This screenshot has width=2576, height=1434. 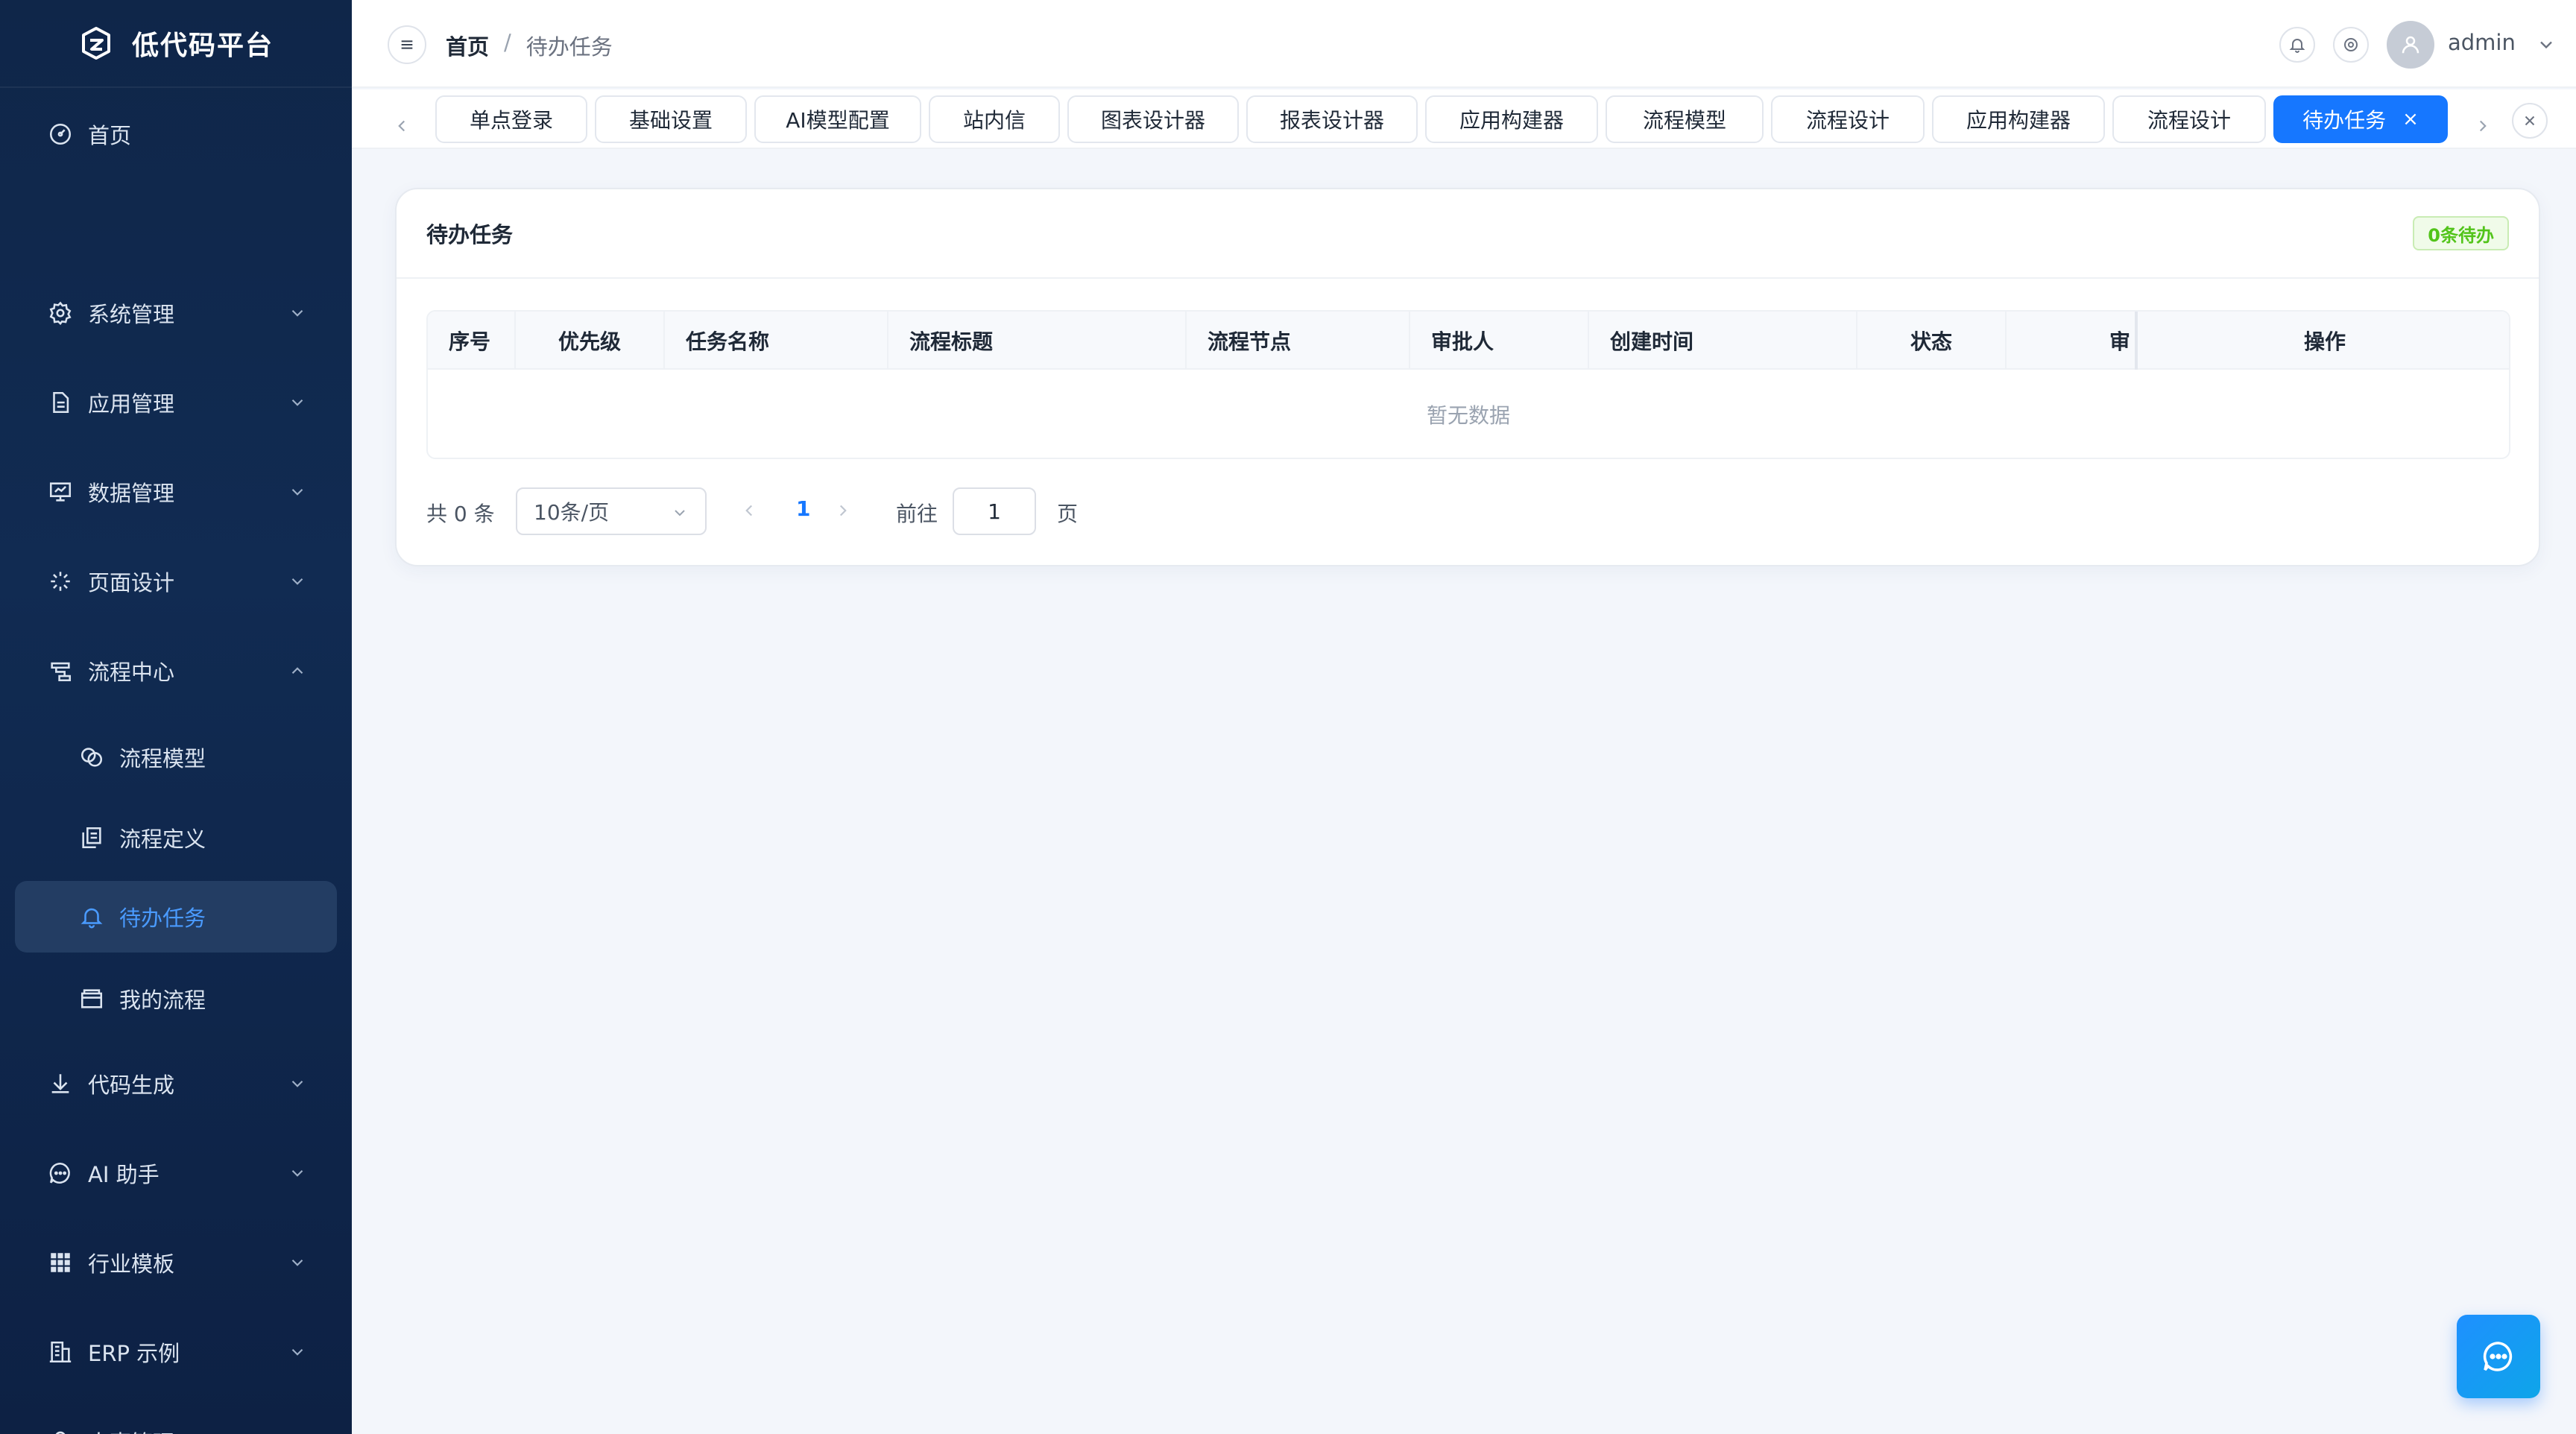 What do you see at coordinates (1464, 44) in the screenshot?
I see `top-header: 首页 / 待办任务 admin` at bounding box center [1464, 44].